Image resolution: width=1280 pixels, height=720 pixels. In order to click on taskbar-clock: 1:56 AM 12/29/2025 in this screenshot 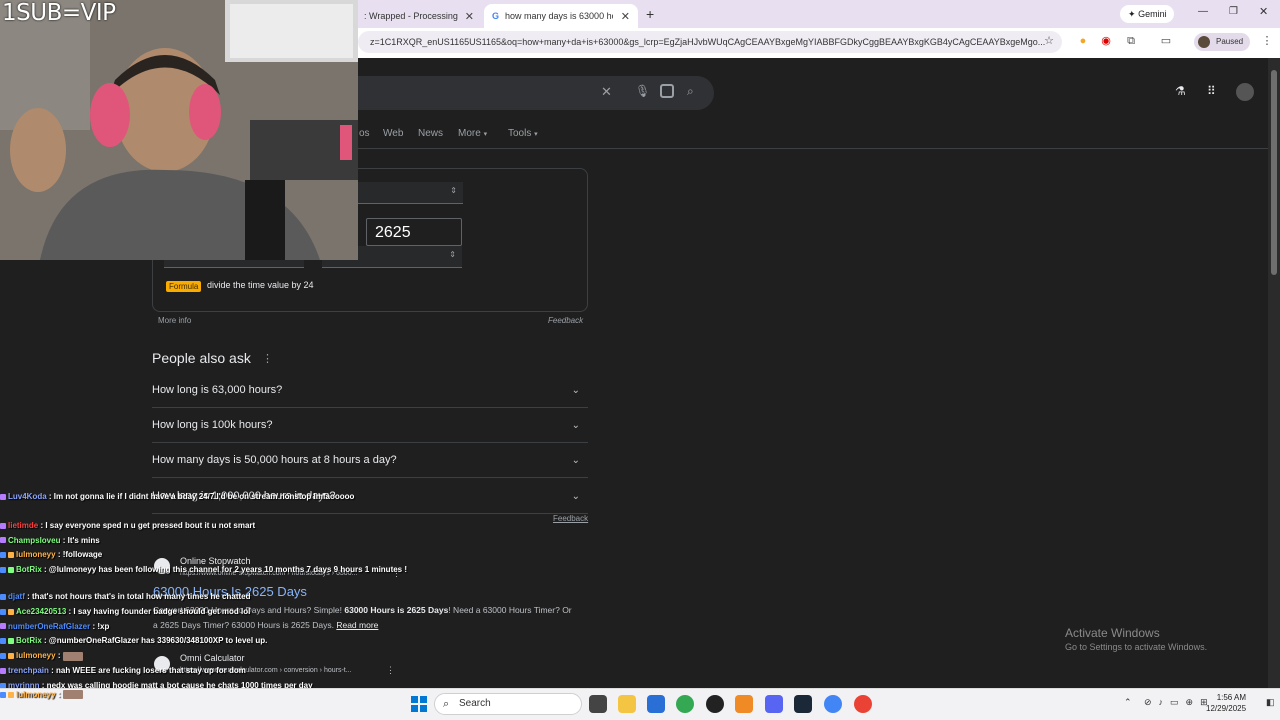, I will do `click(1226, 703)`.